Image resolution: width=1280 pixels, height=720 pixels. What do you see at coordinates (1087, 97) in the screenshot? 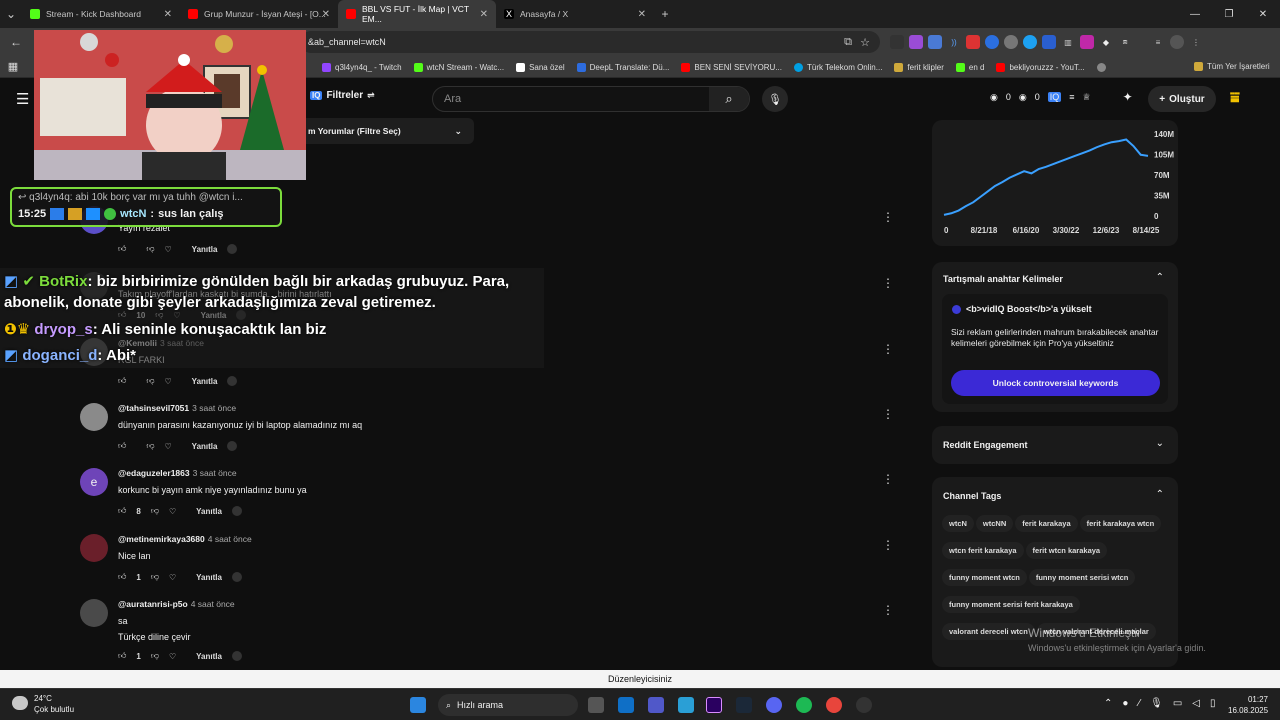
I see `trophy-icon: ♕` at bounding box center [1087, 97].